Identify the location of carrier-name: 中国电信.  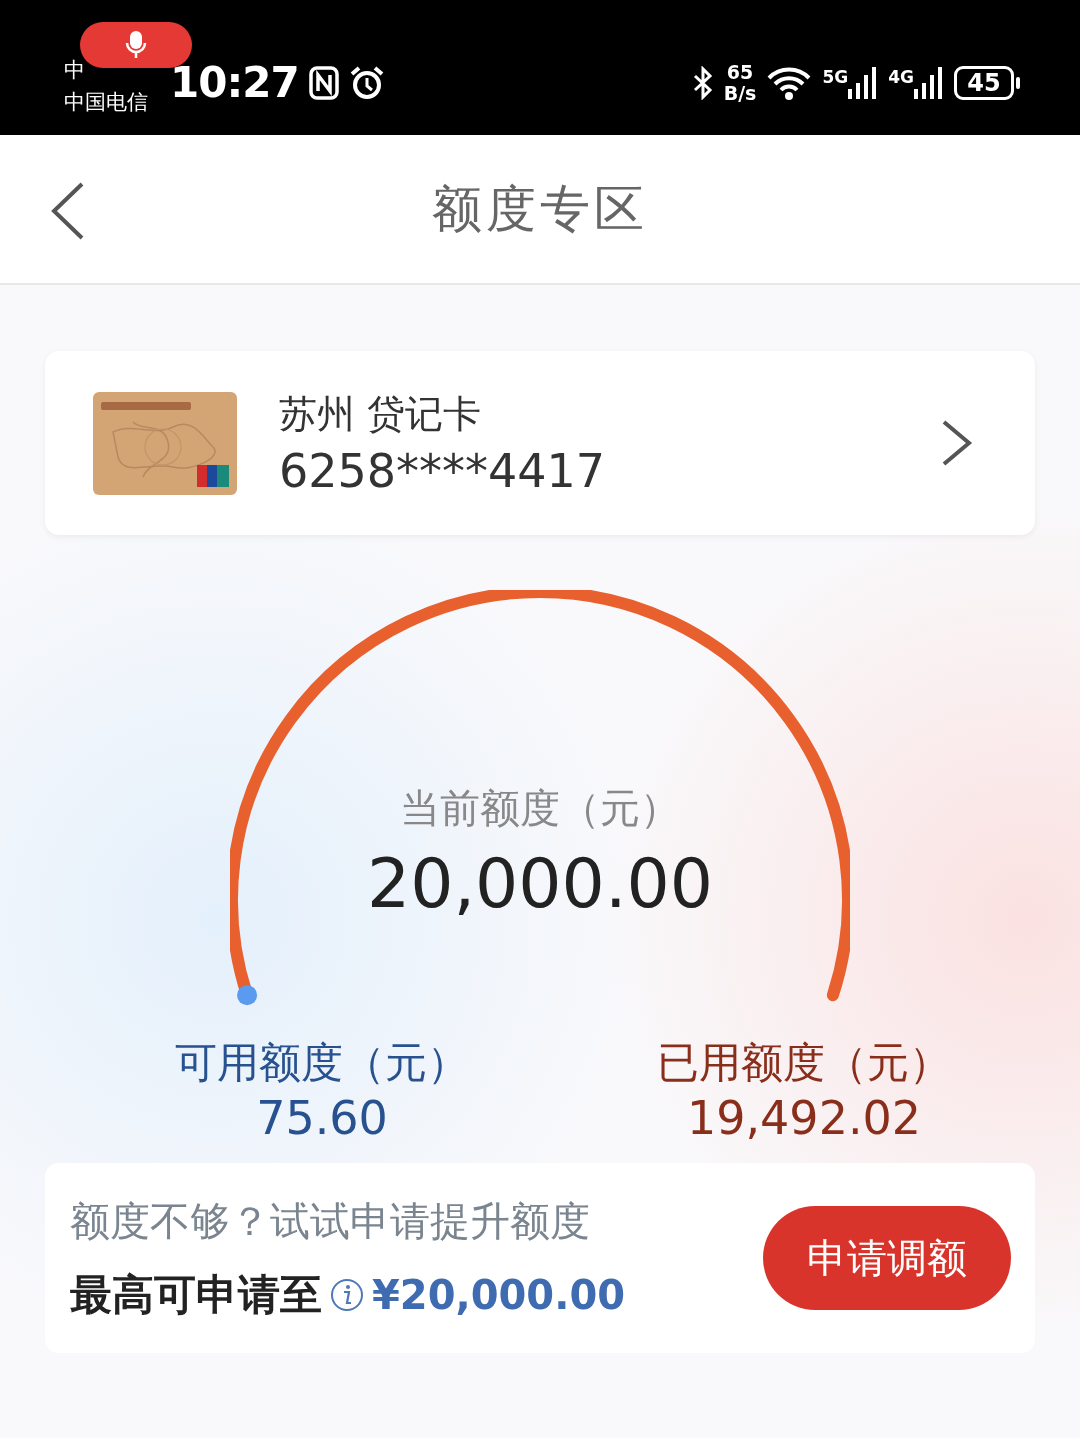
(106, 102).